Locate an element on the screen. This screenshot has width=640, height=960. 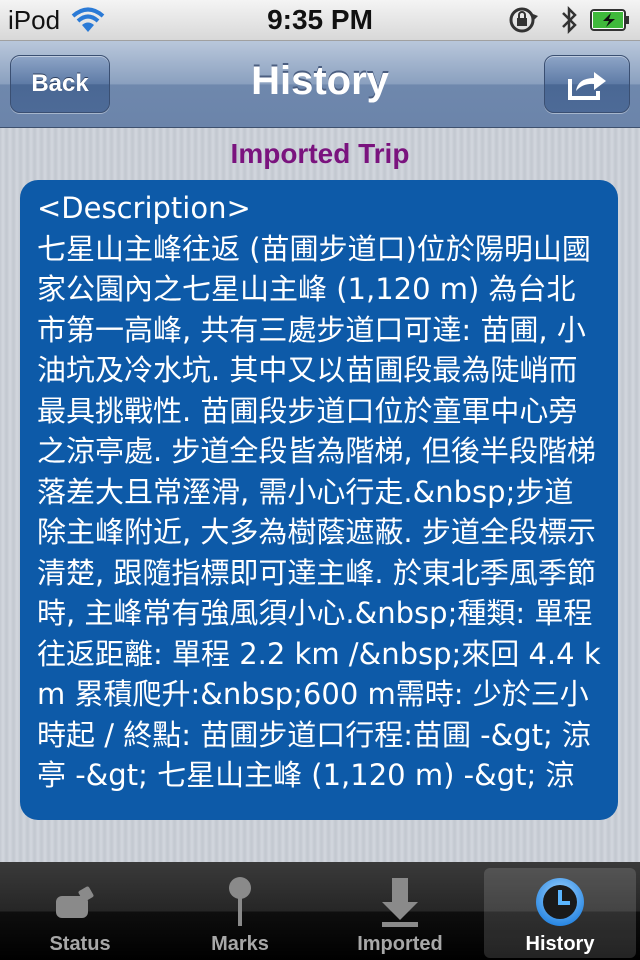
share-button is located at coordinates (587, 84).